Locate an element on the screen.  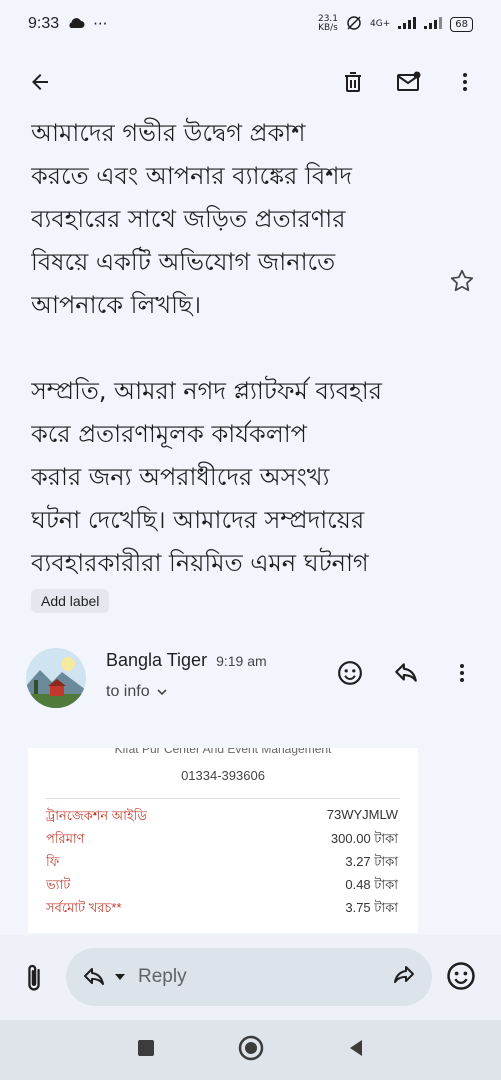
sender-name: Bangla Tiger is located at coordinates (157, 660).